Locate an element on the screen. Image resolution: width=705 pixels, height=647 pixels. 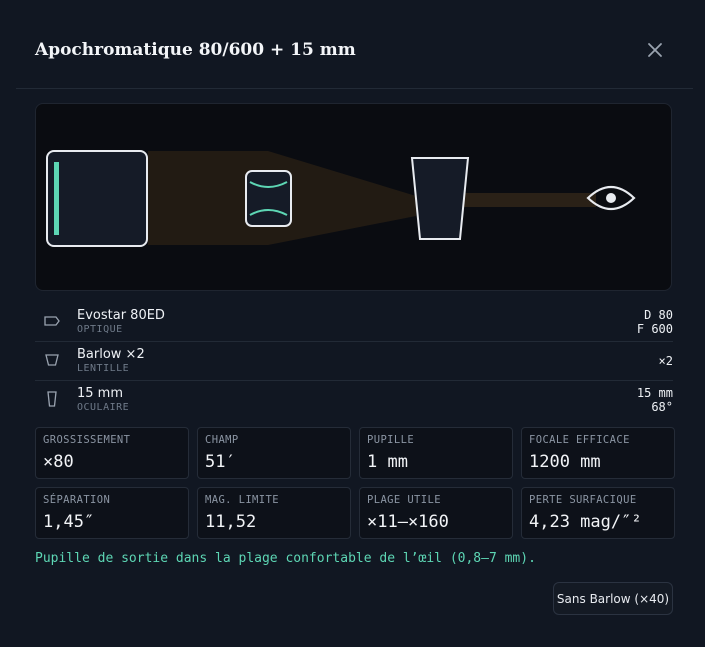
eyepiece-fov-value: 68° is located at coordinates (662, 407).